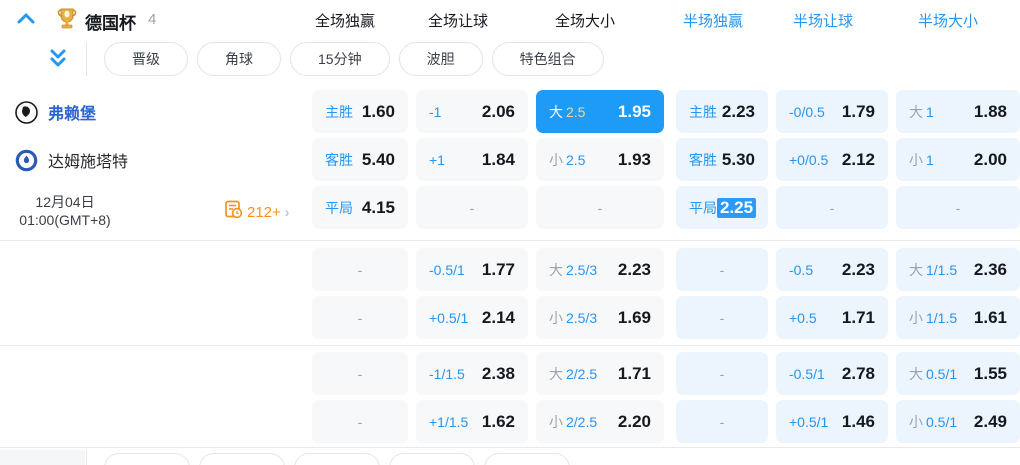  Describe the element at coordinates (26, 112) in the screenshot. I see `home-team-logo` at that location.